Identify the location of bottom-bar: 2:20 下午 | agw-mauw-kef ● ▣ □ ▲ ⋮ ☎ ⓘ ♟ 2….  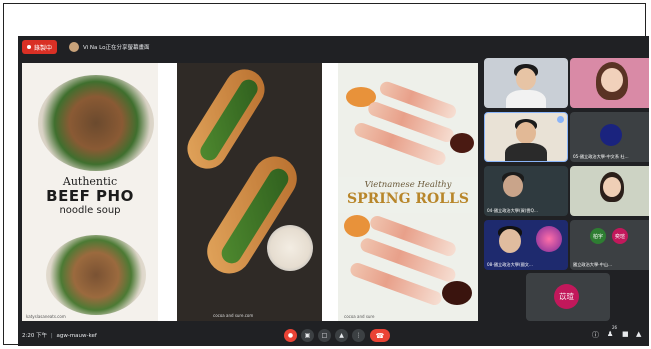
(333, 335).